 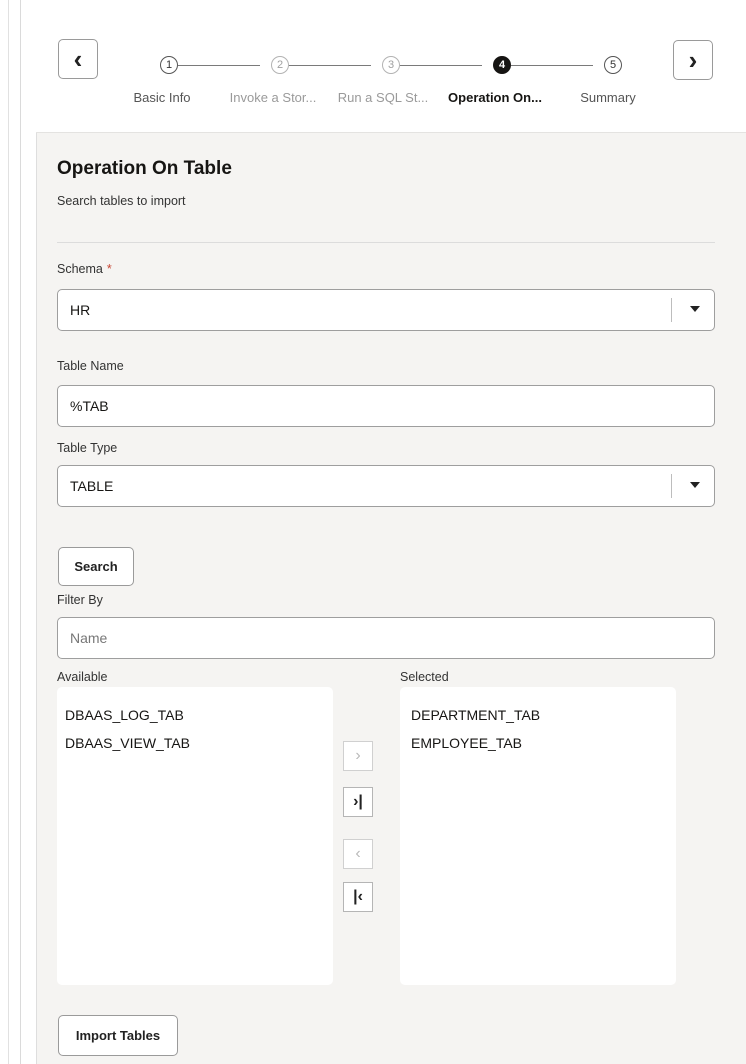 What do you see at coordinates (144, 168) in the screenshot?
I see `page-title: Operation On Table` at bounding box center [144, 168].